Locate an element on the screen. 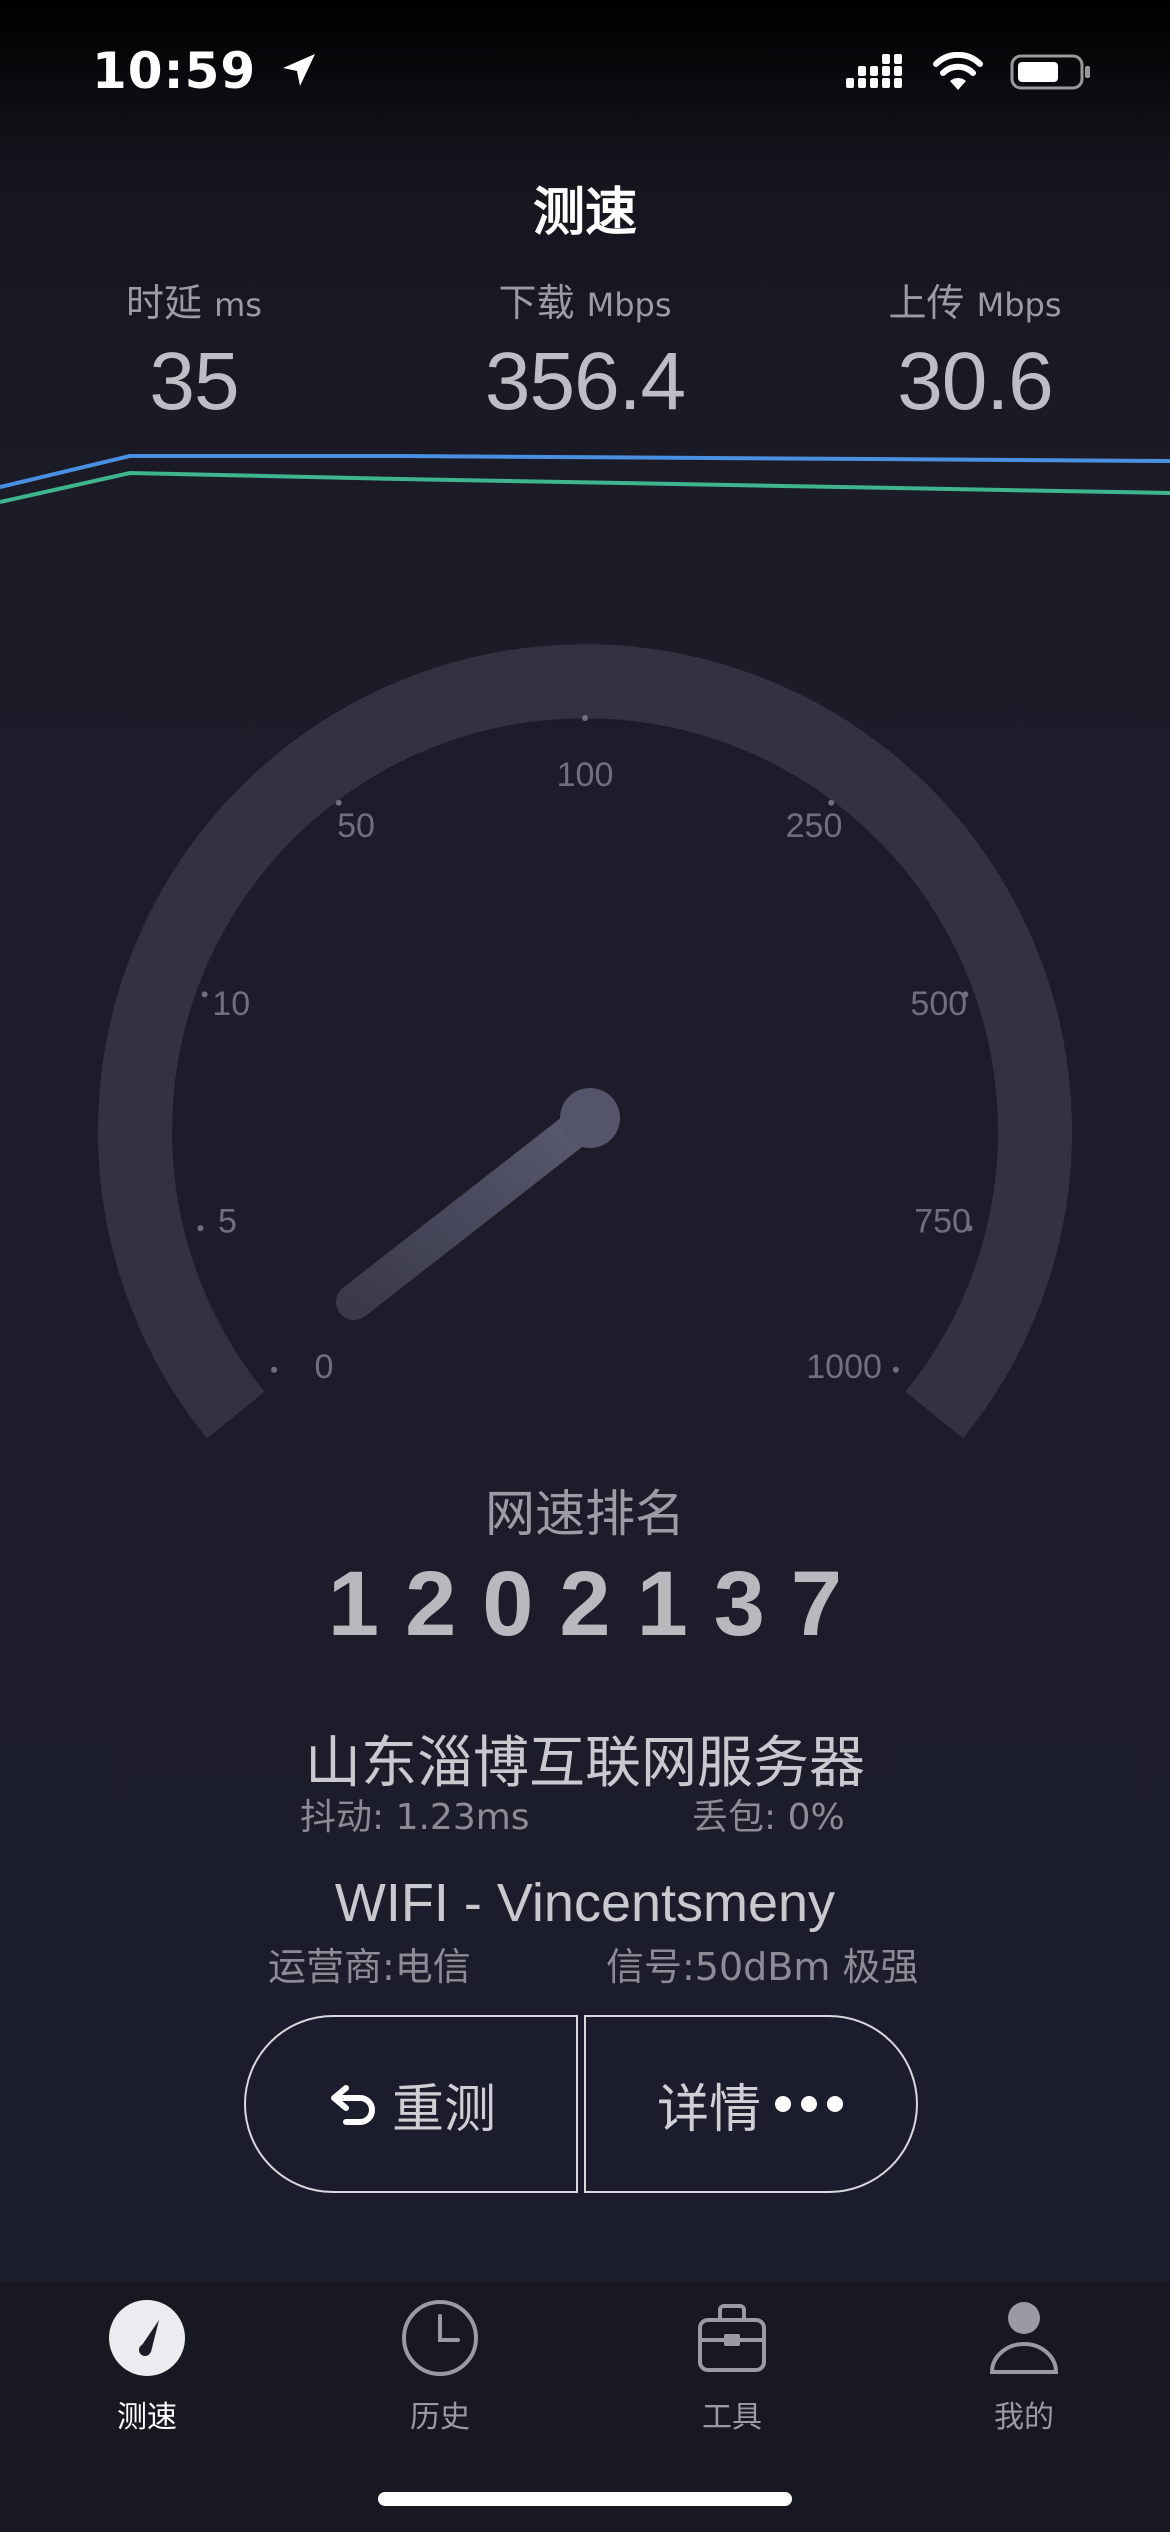  toolbox-icon is located at coordinates (732, 2338).